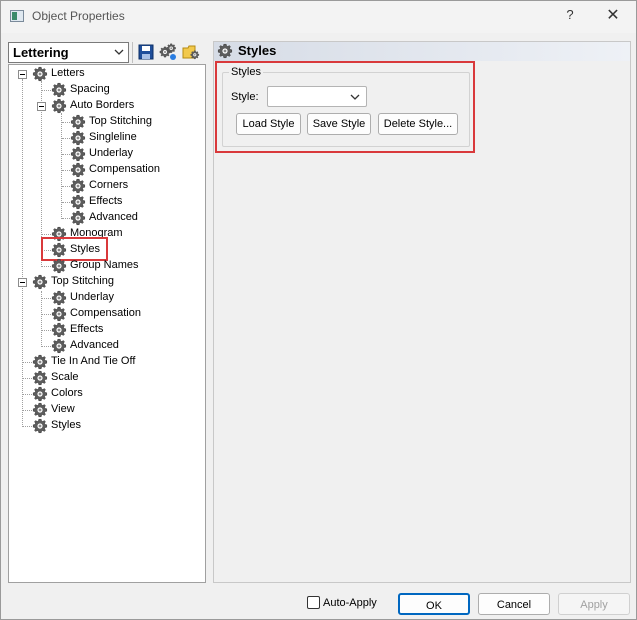  What do you see at coordinates (613, 16) in the screenshot?
I see `close-button: ✕` at bounding box center [613, 16].